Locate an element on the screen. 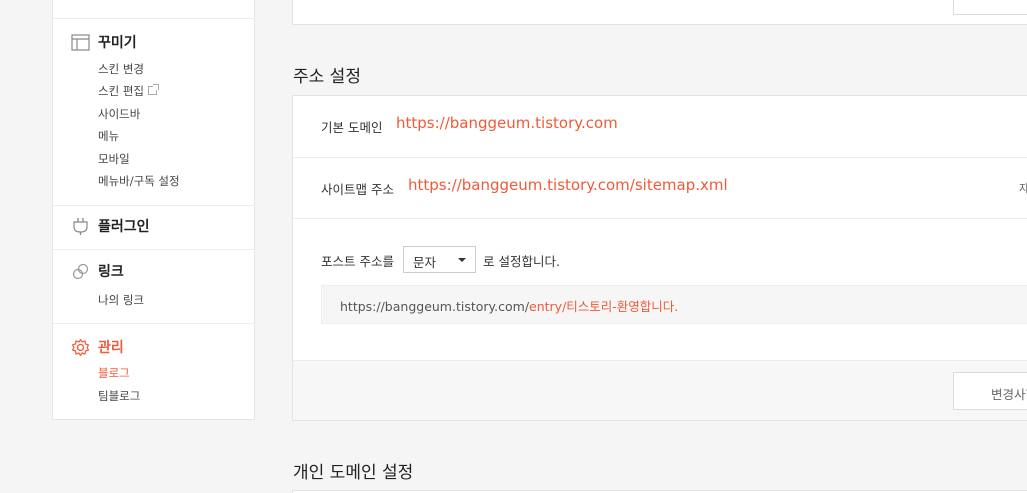 This screenshot has width=1027, height=493. sidebar-item-my-link: 나의 링크 is located at coordinates (121, 300).